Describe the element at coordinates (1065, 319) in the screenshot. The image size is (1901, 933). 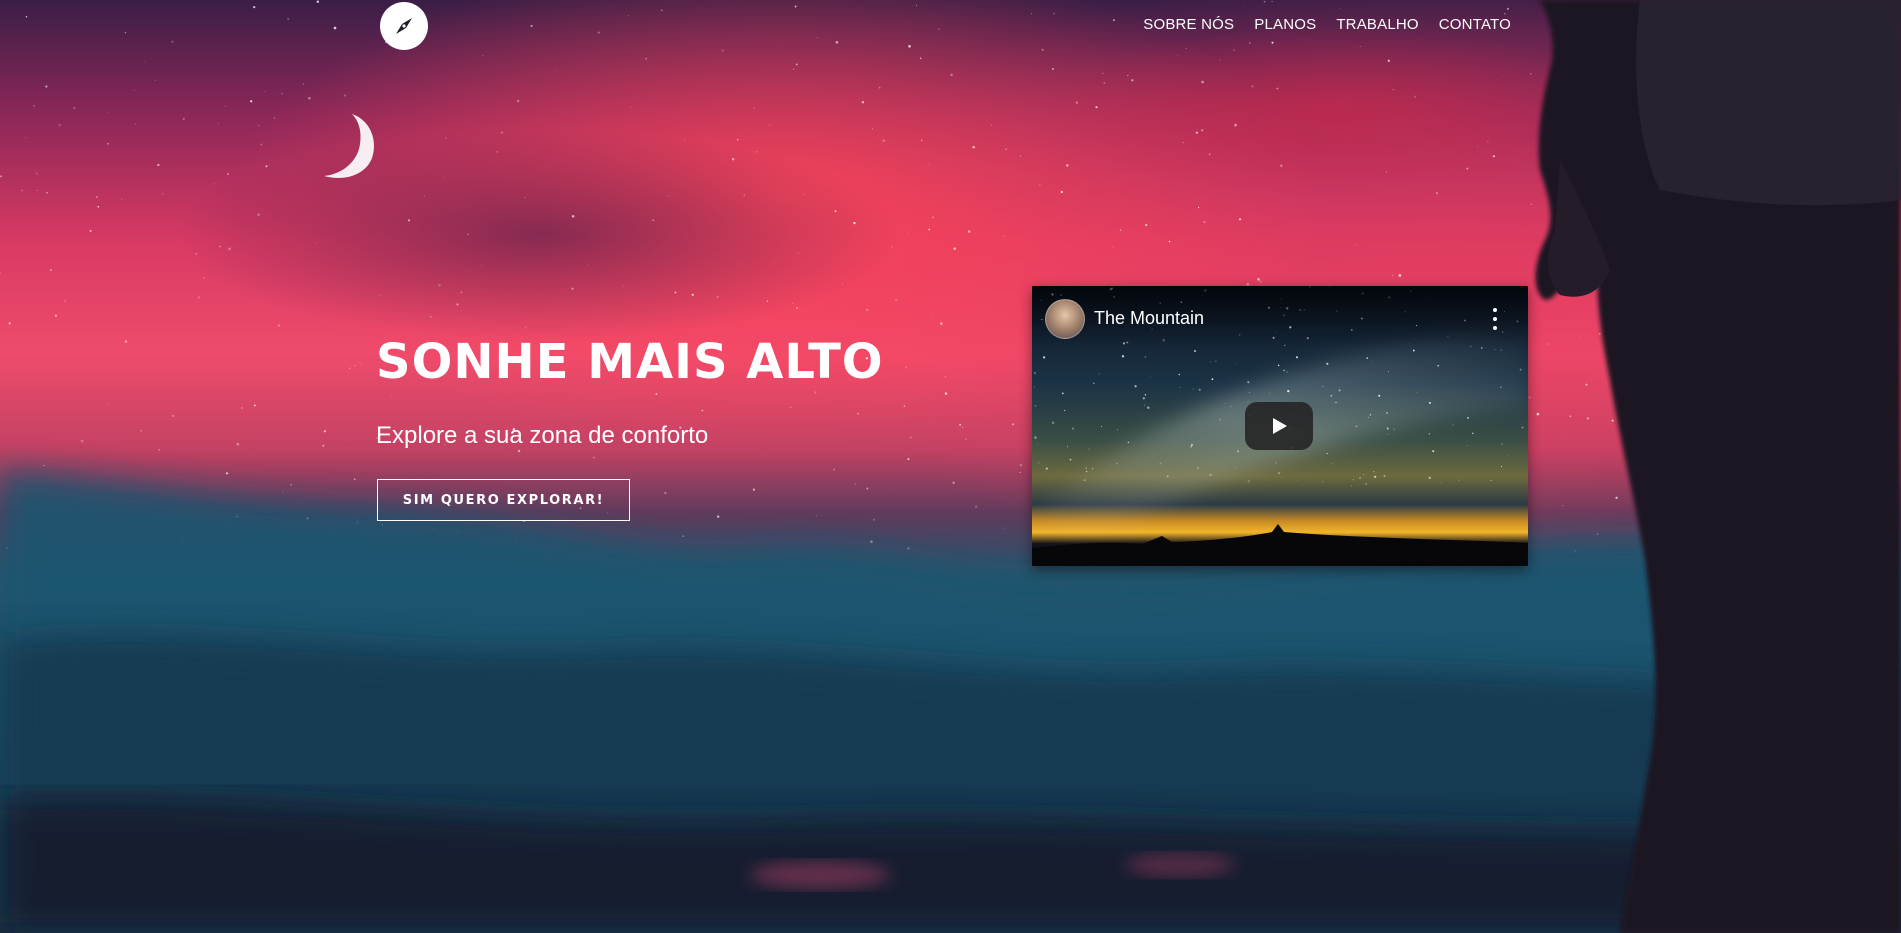
I see `channel-avatar` at that location.